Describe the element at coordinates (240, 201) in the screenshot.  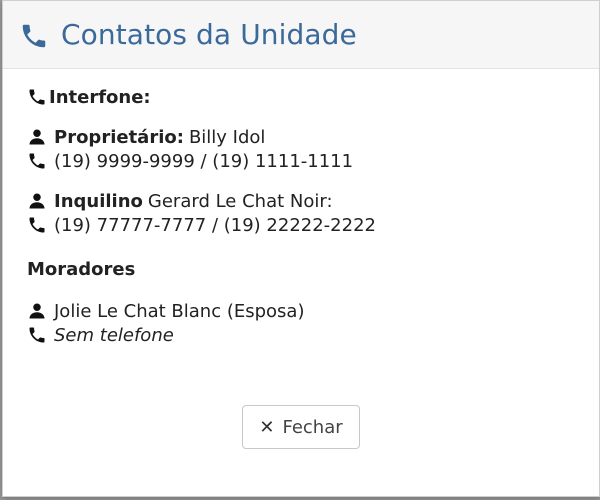
I see `tenant-name: Gerard Le Chat Noir:` at that location.